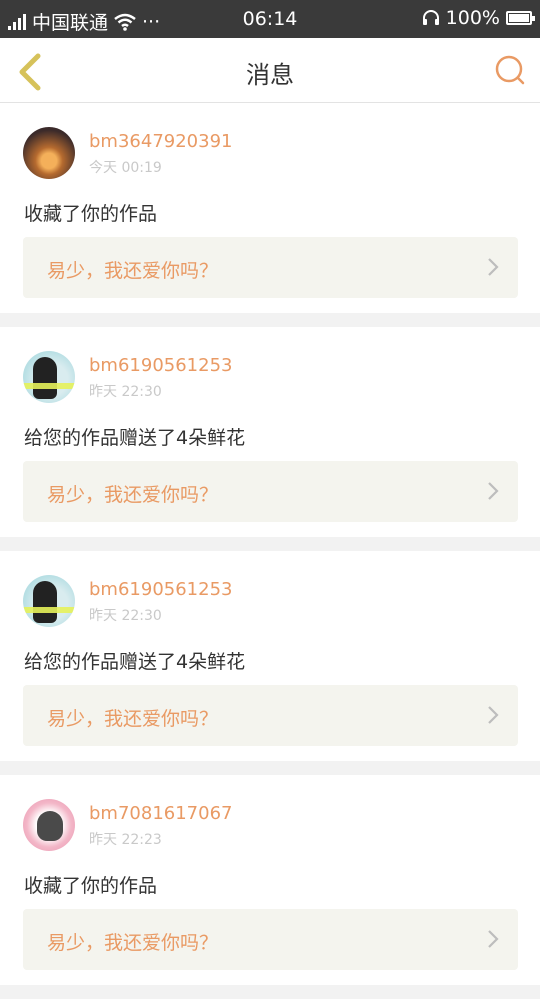 The width and height of the screenshot is (540, 999). What do you see at coordinates (510, 70) in the screenshot?
I see `search-icon` at bounding box center [510, 70].